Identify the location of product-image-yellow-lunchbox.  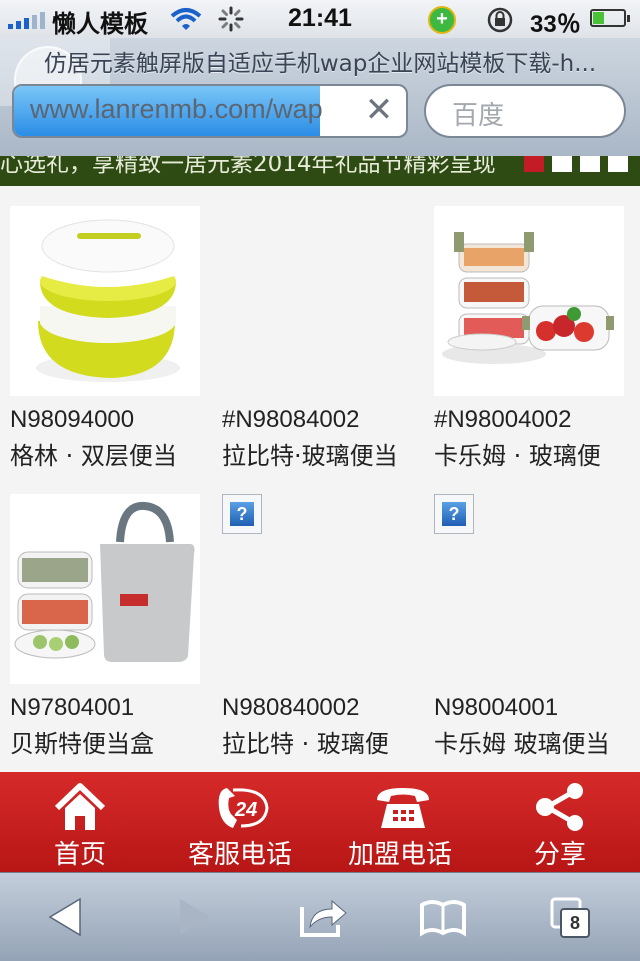
(105, 301).